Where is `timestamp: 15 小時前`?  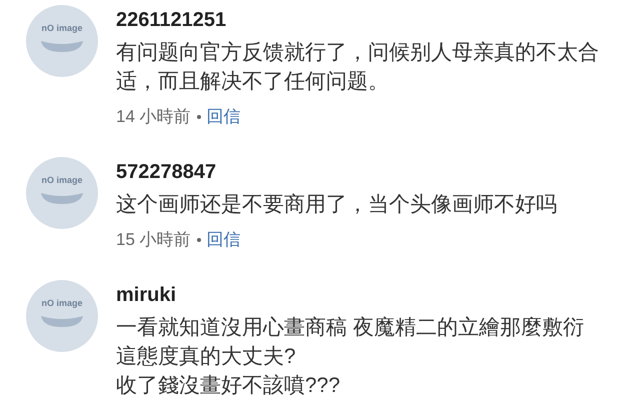
timestamp: 15 小時前 is located at coordinates (153, 240).